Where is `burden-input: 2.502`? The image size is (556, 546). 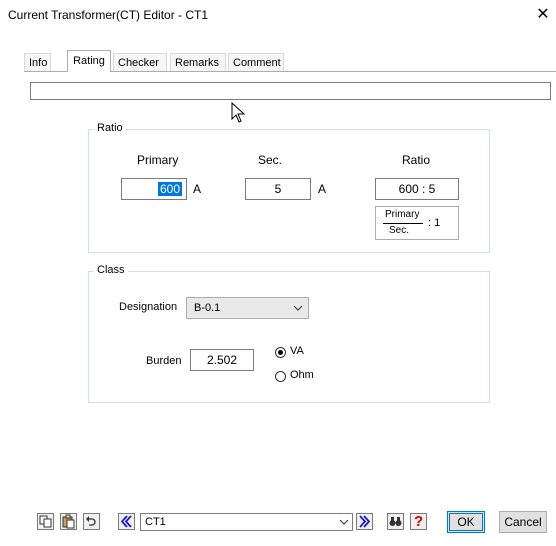
burden-input: 2.502 is located at coordinates (222, 360).